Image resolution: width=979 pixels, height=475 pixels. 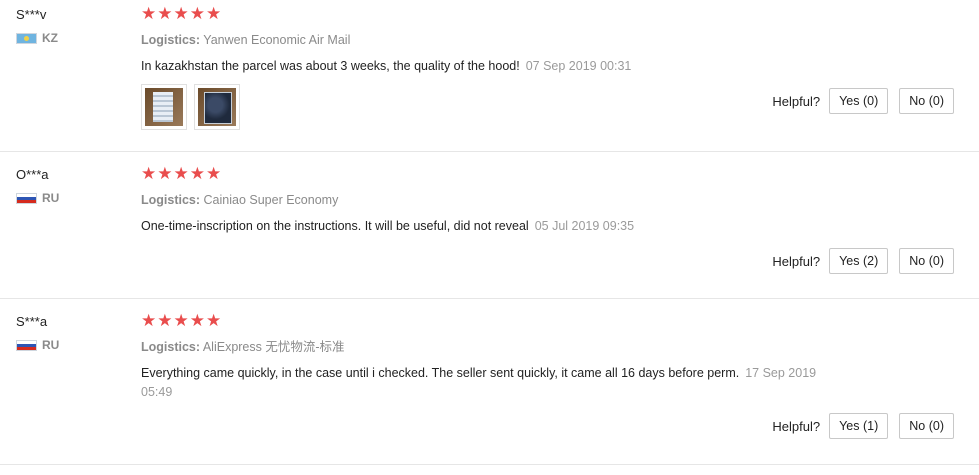 I want to click on reviewer-name: S***a, so click(x=32, y=321).